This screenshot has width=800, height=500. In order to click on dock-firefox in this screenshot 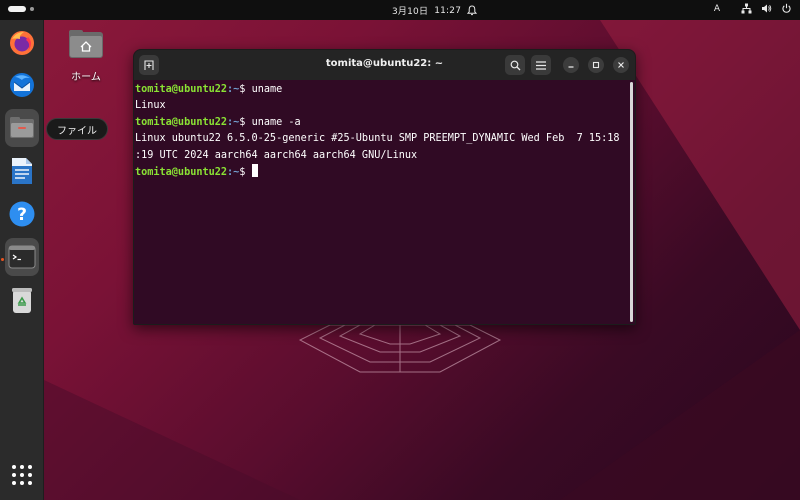, I will do `click(22, 43)`.